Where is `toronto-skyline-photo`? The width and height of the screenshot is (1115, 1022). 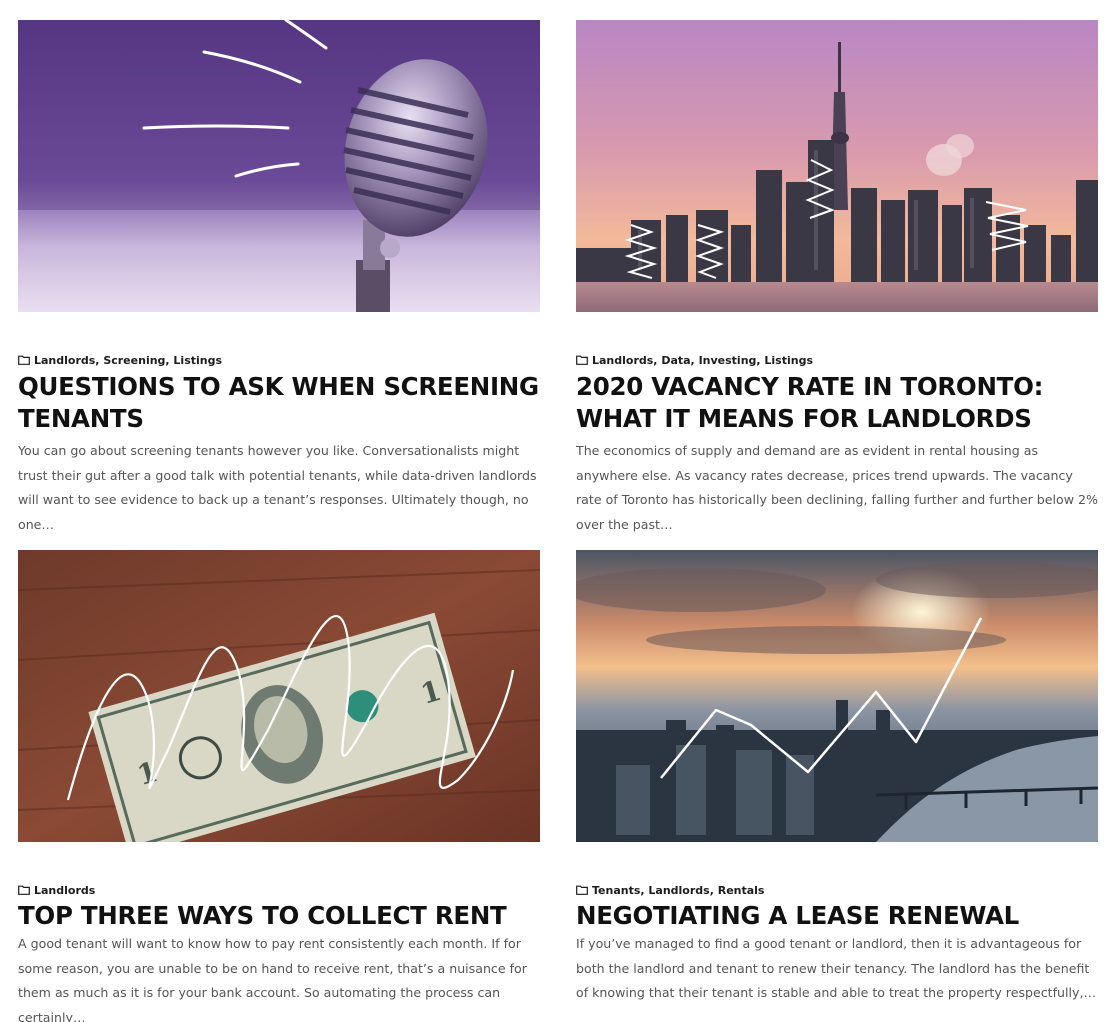
toronto-skyline-photo is located at coordinates (837, 166).